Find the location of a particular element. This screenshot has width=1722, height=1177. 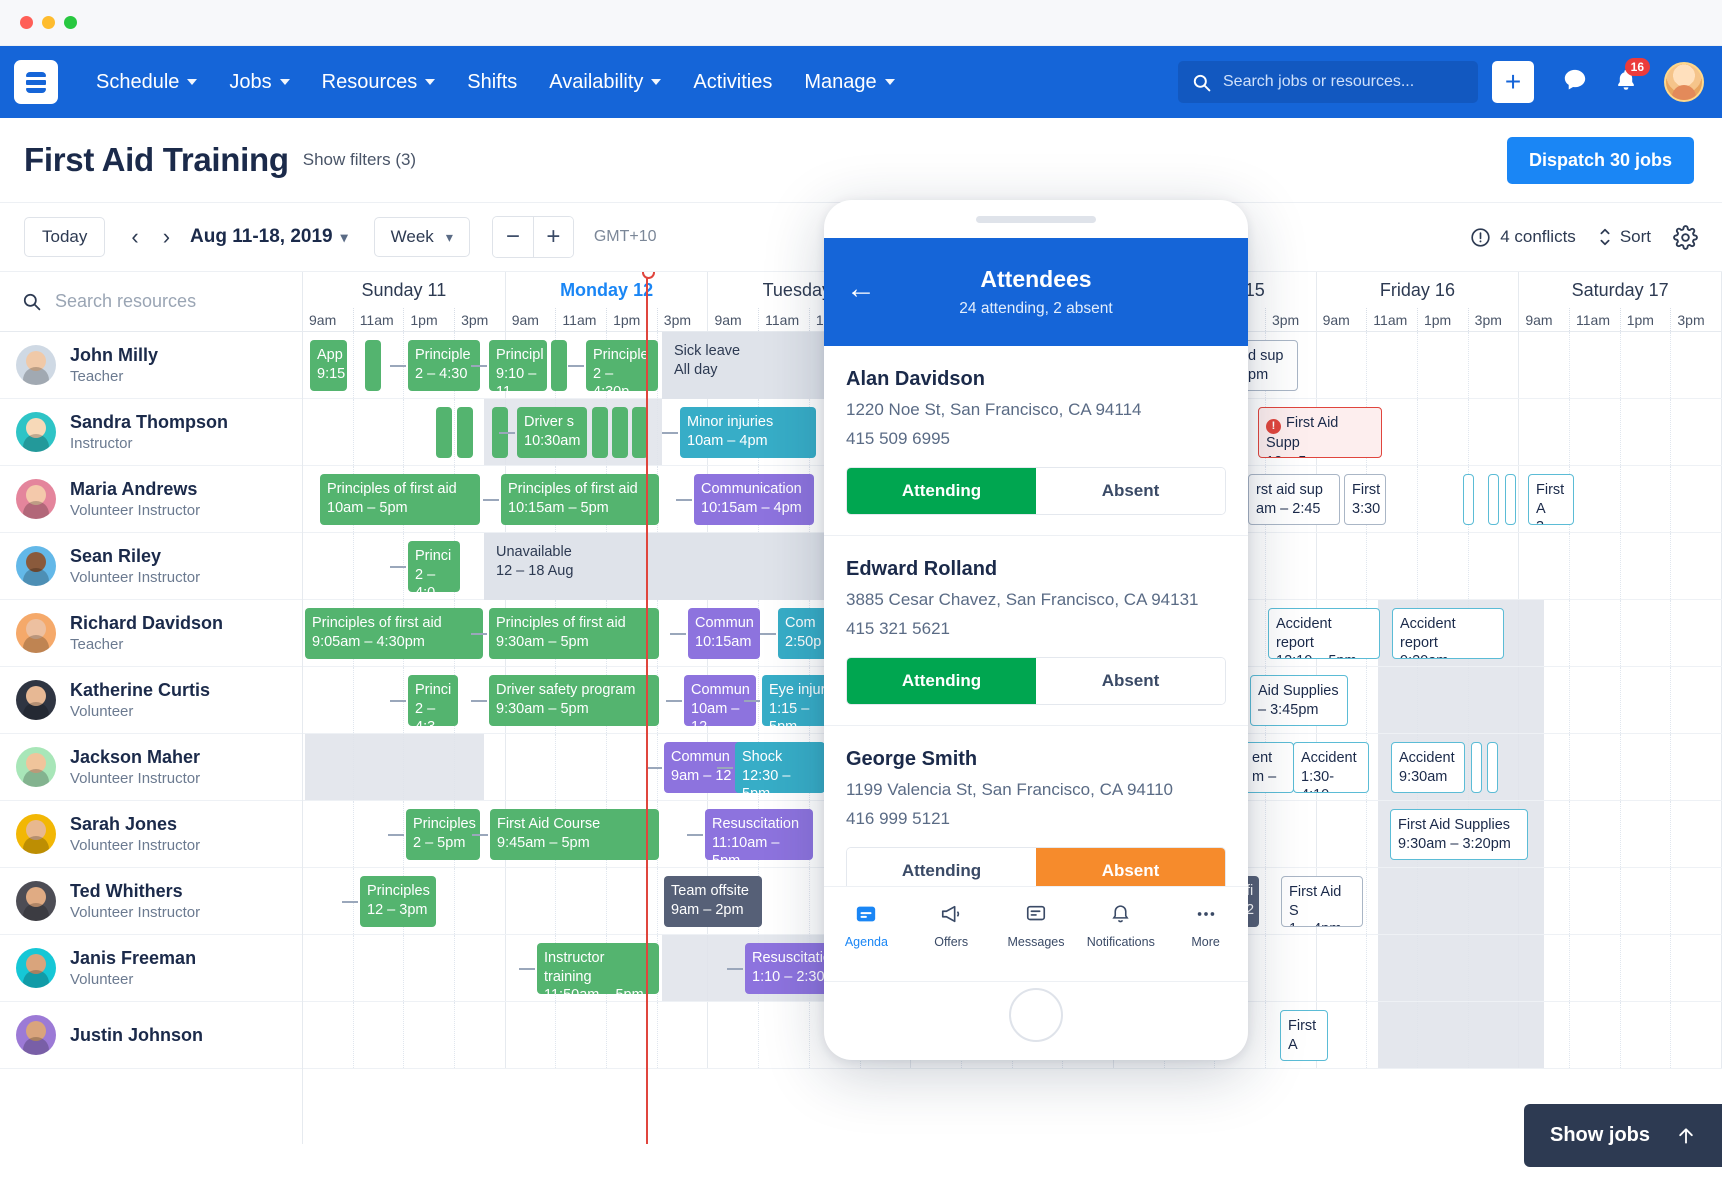

notifications-button: 16 is located at coordinates (1632, 77).